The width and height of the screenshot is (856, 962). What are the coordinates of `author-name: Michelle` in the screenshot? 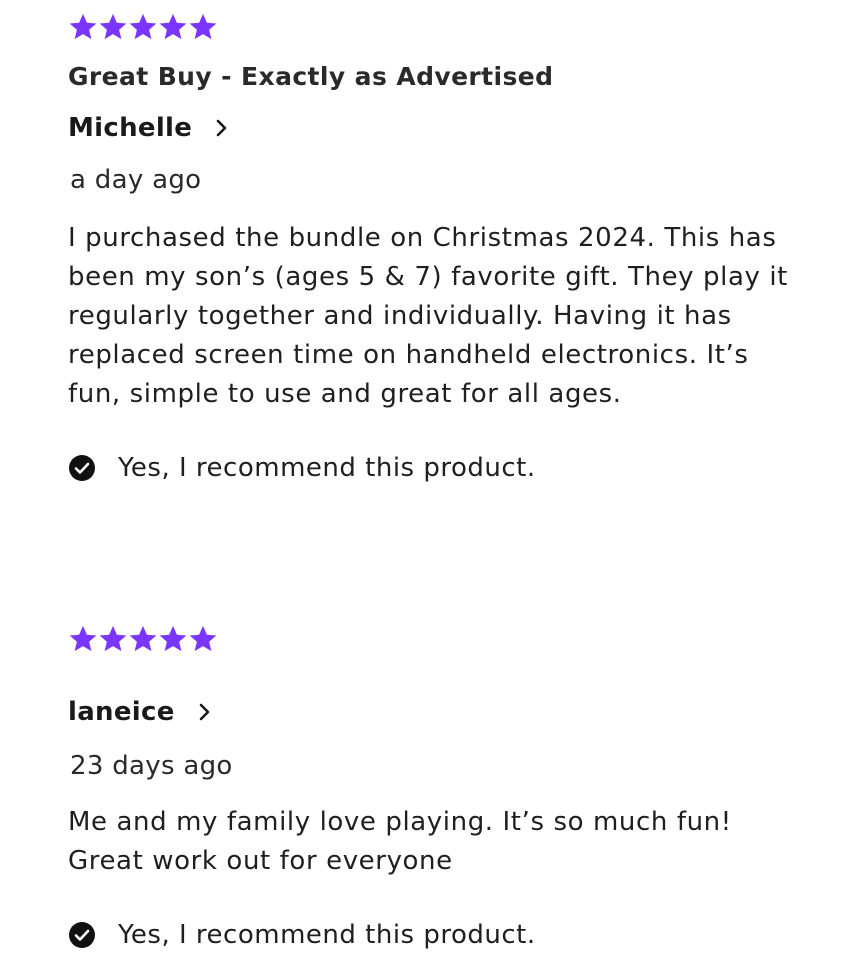 It's located at (130, 128).